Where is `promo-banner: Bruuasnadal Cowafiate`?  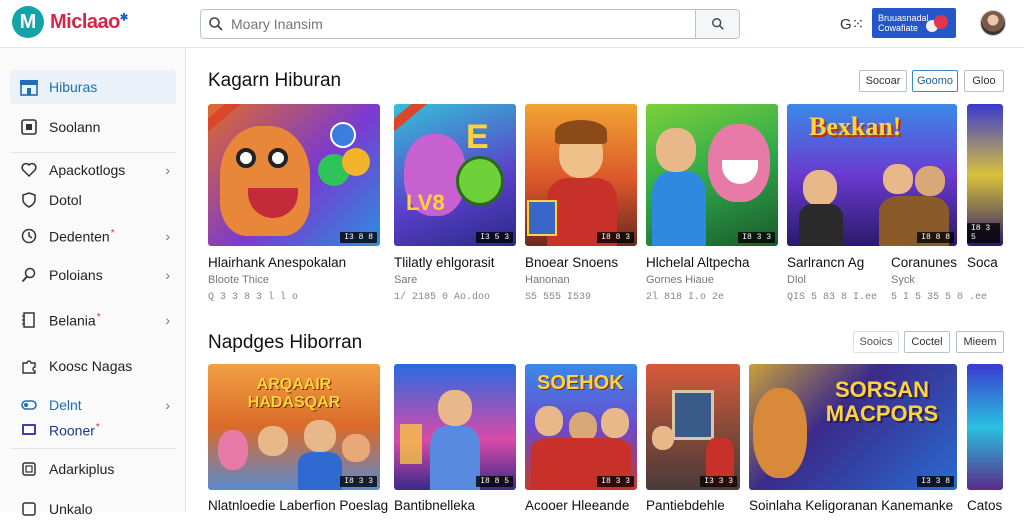
promo-banner: Bruuasnadal Cowafiate is located at coordinates (914, 23).